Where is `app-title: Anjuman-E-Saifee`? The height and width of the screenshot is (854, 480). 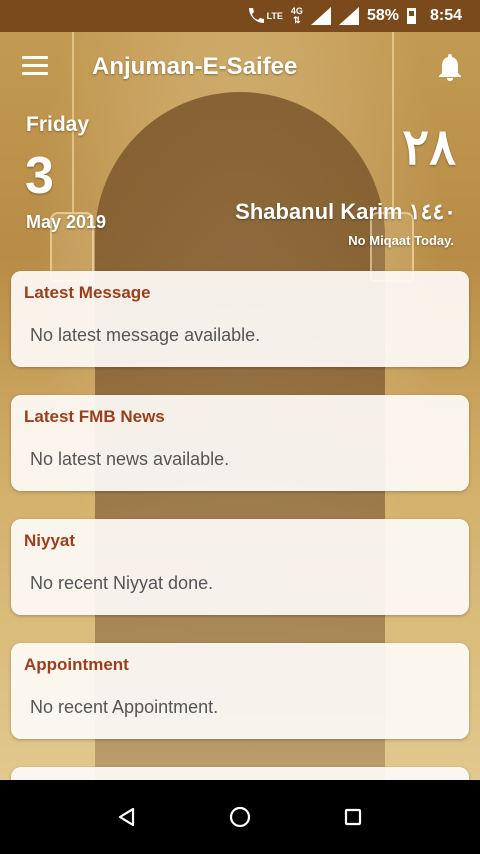
app-title: Anjuman-E-Saifee is located at coordinates (195, 66).